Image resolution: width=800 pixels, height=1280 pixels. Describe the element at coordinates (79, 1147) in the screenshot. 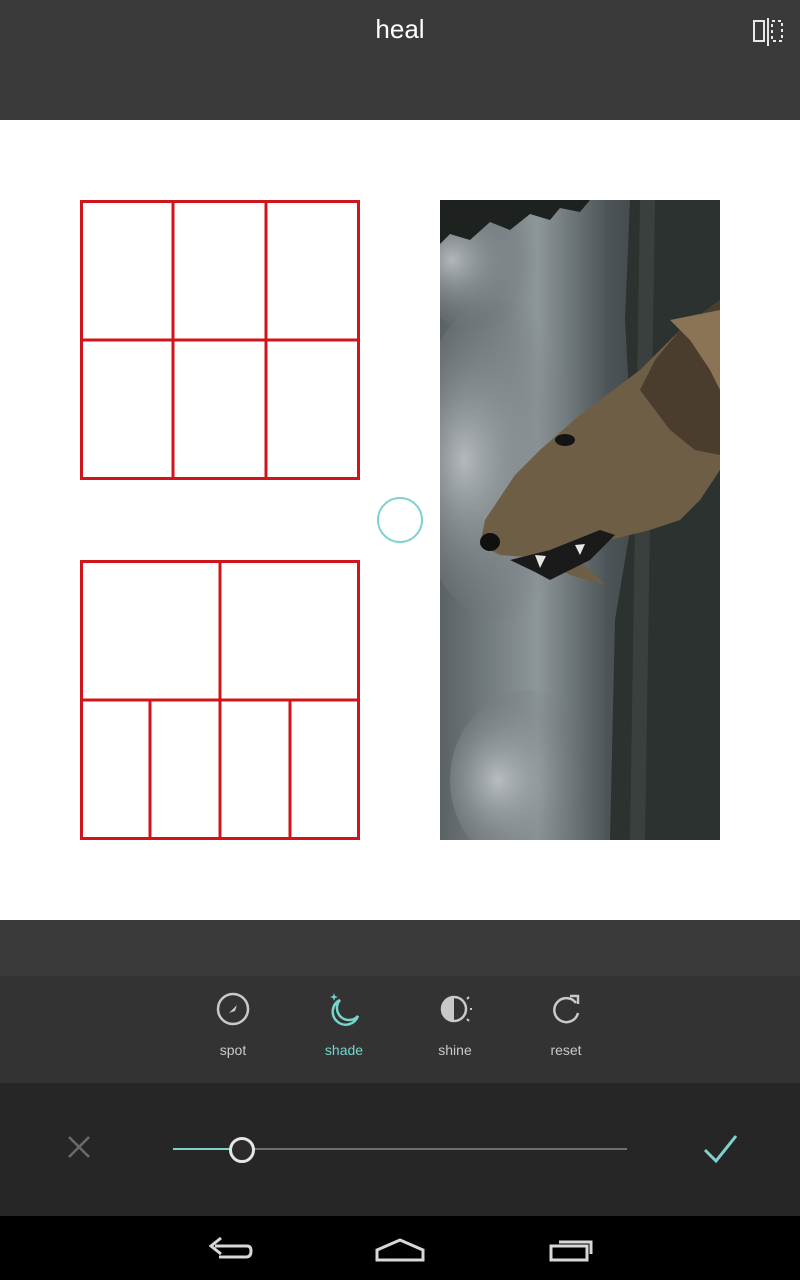

I see `close-icon` at that location.